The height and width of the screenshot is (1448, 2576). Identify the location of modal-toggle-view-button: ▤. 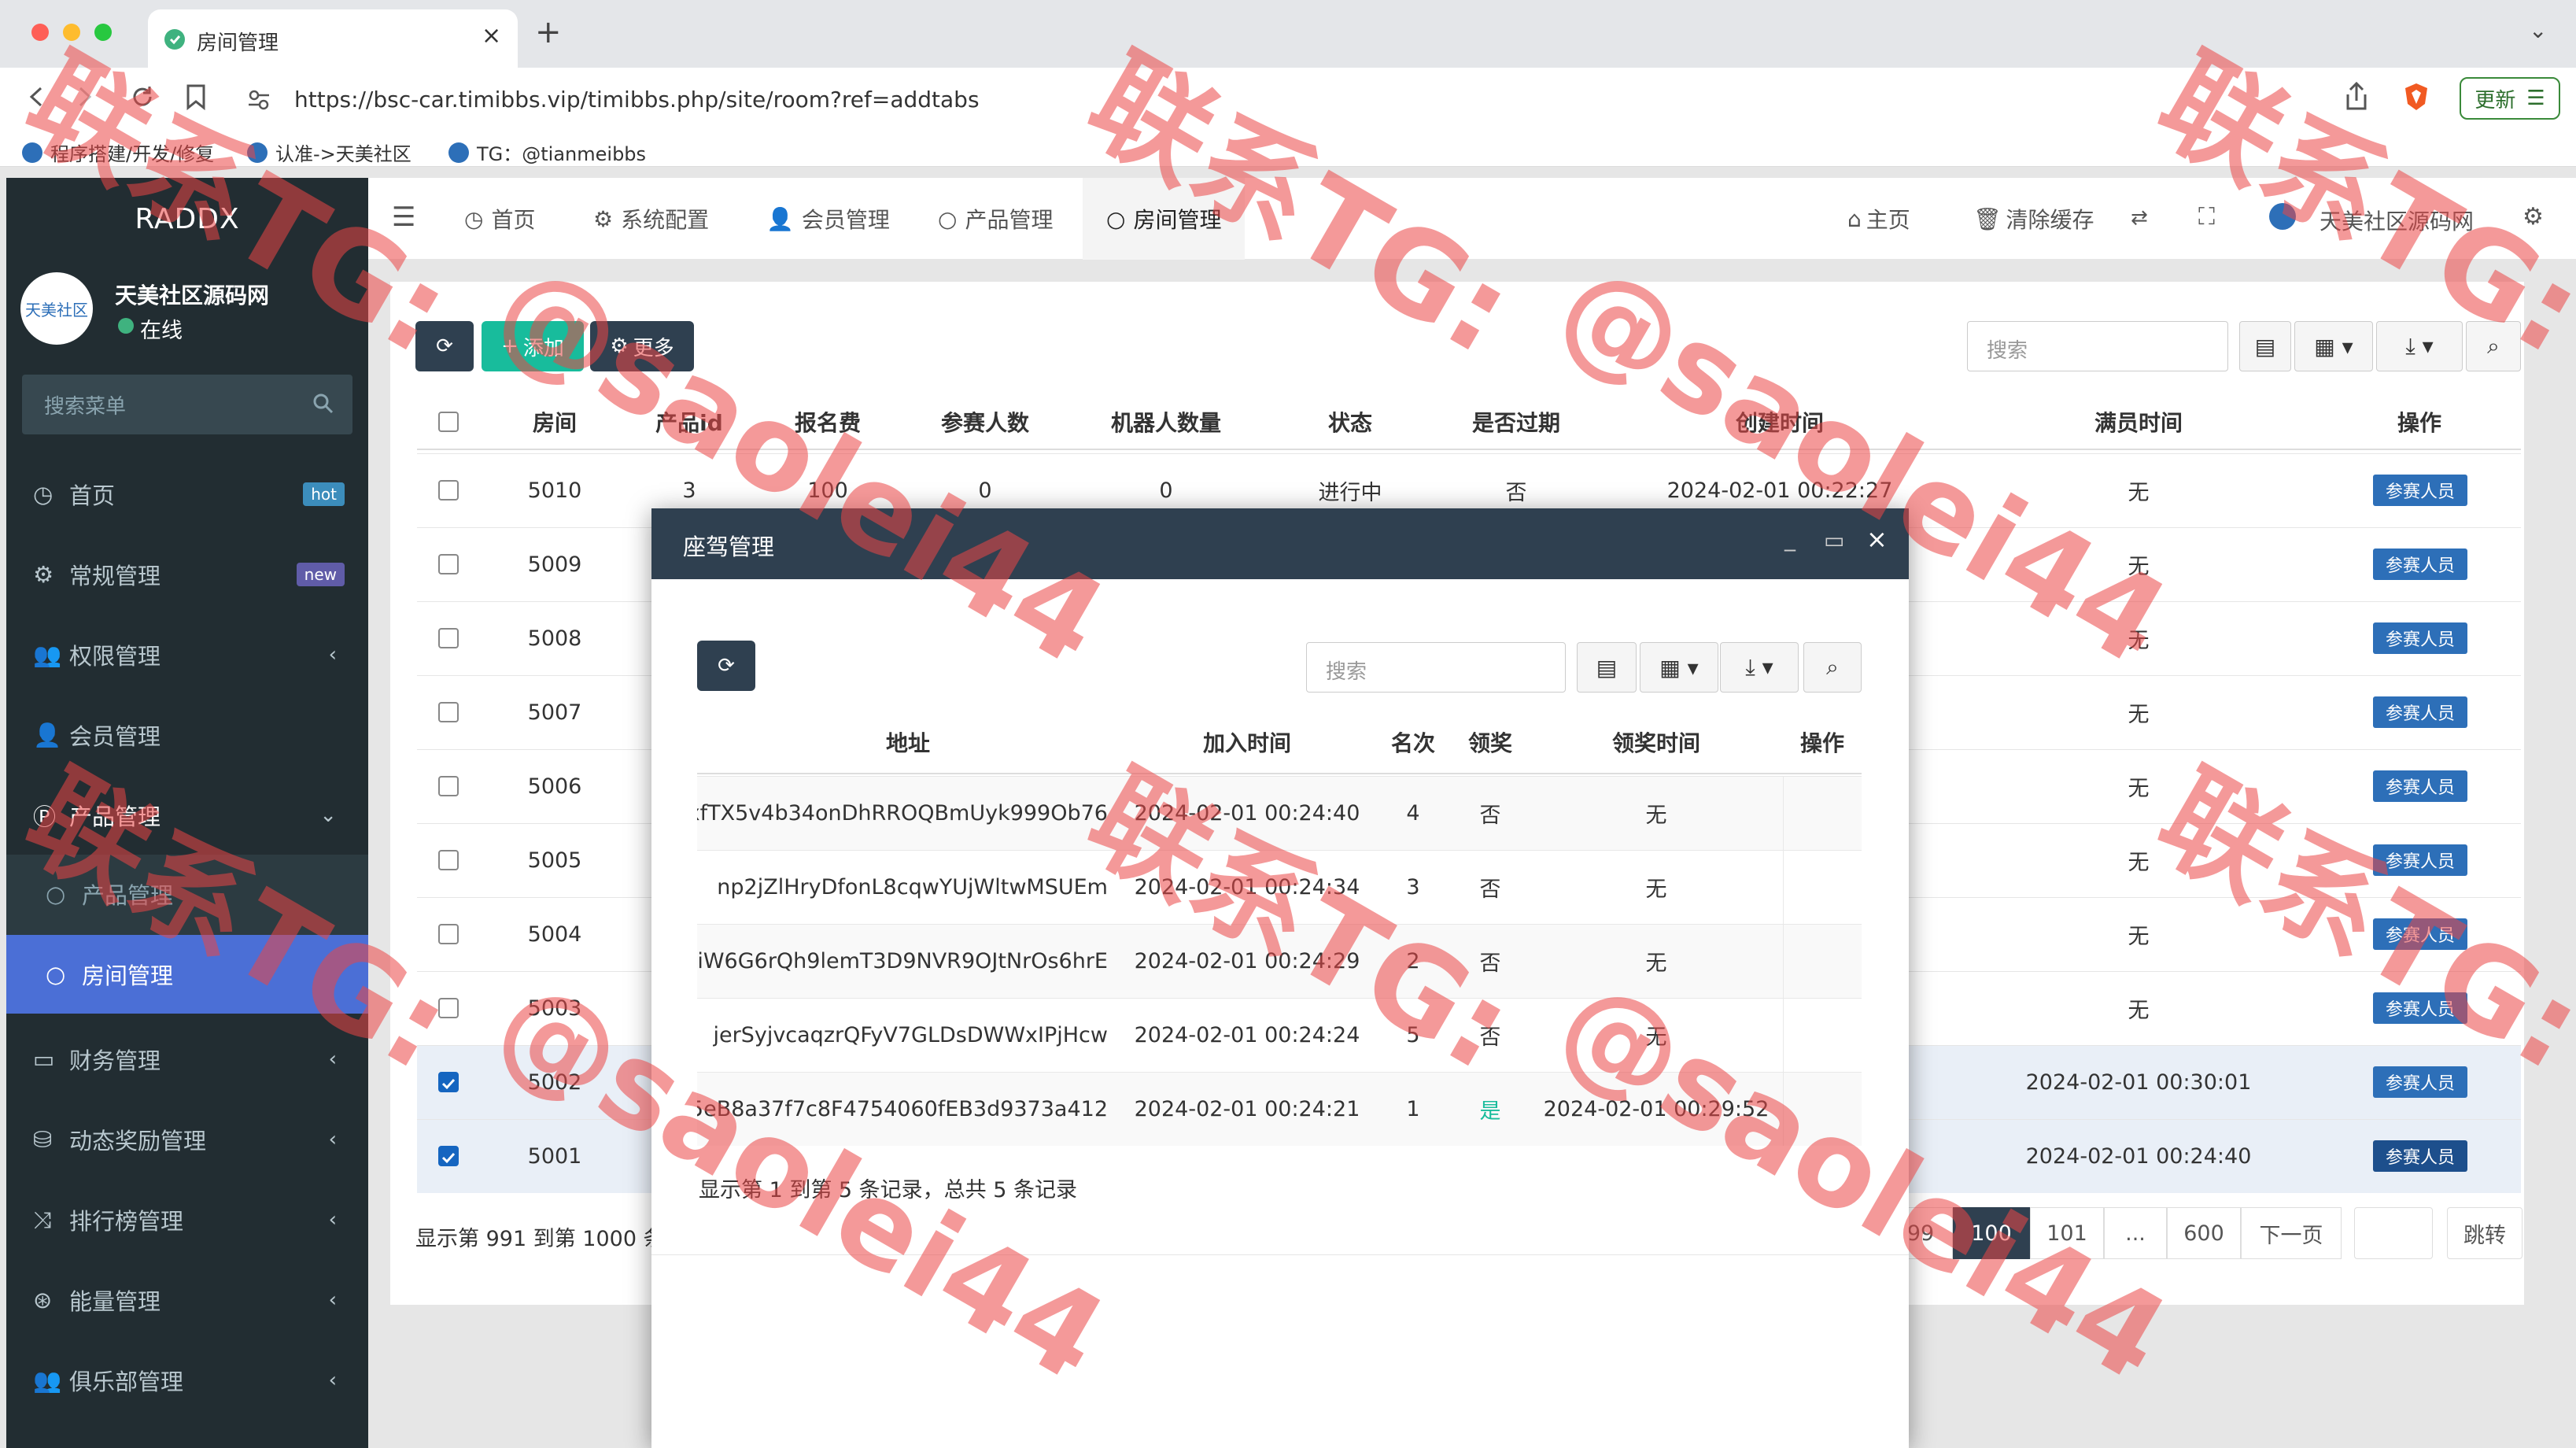
(1607, 667).